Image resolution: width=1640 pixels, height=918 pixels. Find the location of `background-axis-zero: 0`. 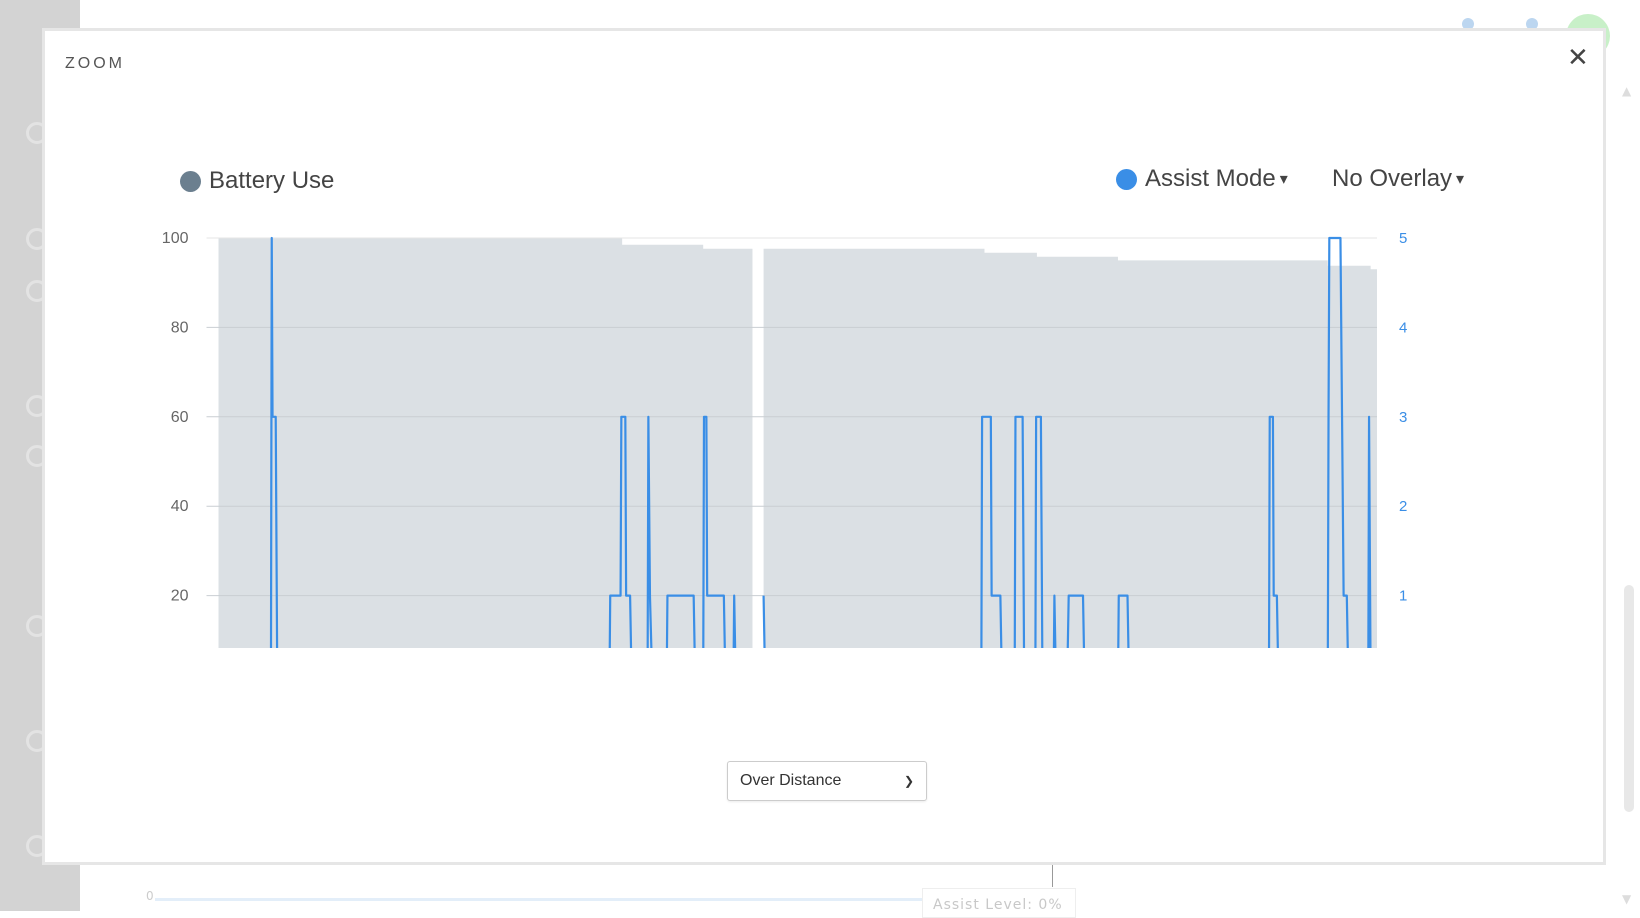

background-axis-zero: 0 is located at coordinates (150, 896).